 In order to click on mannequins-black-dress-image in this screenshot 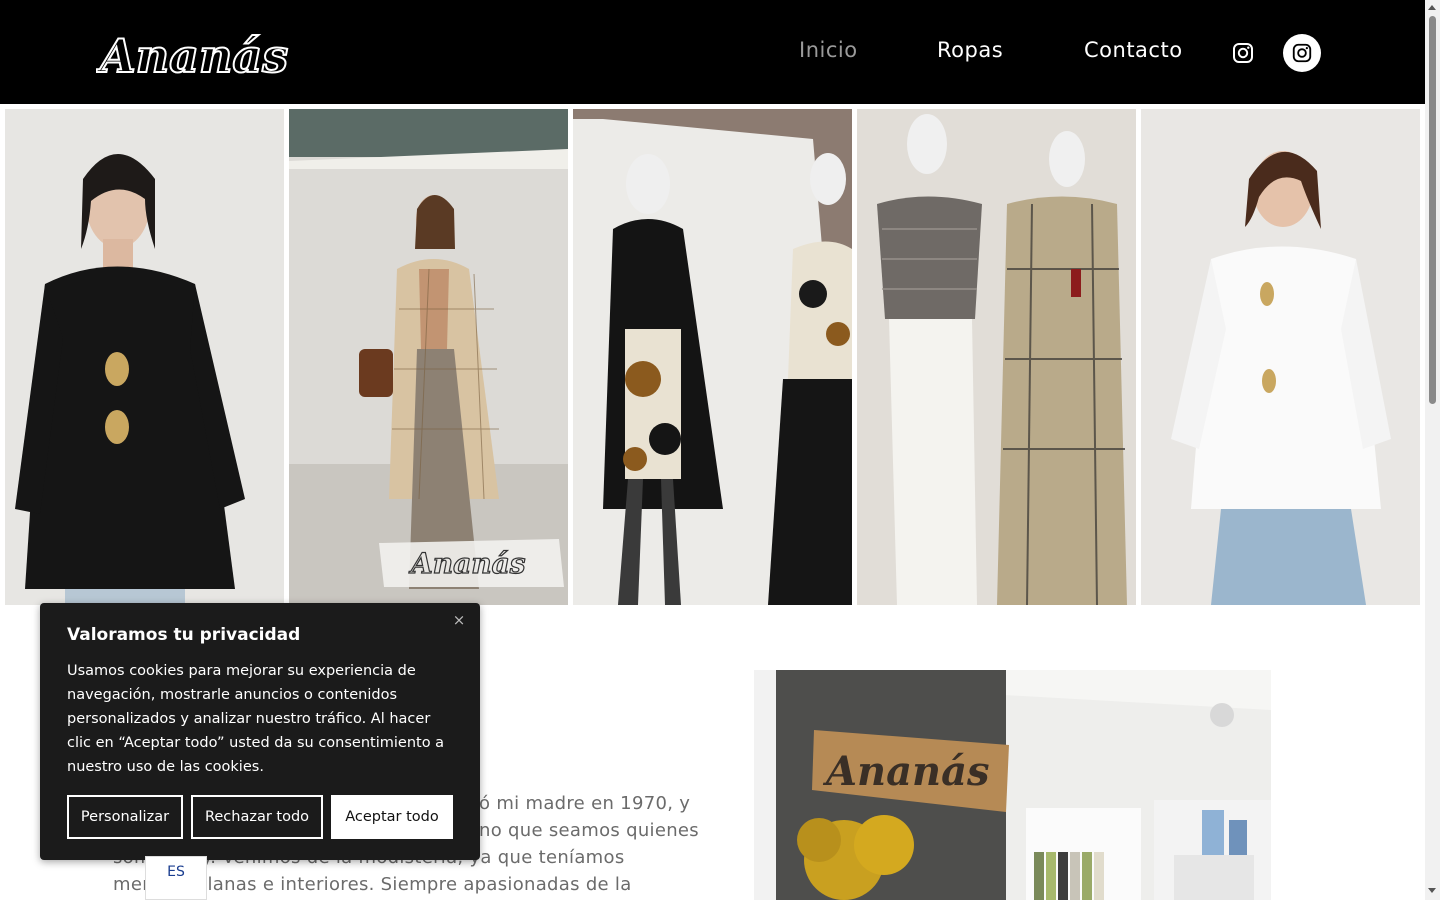, I will do `click(712, 357)`.